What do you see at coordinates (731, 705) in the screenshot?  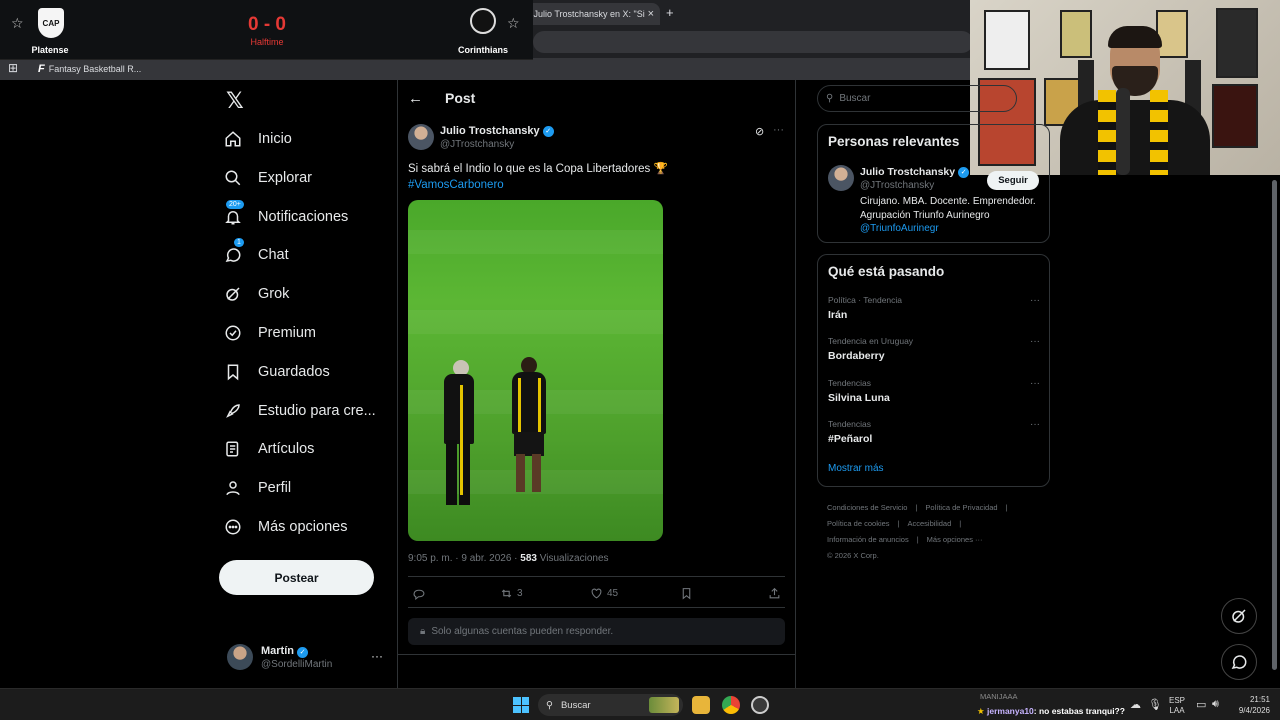 I see `chrome-icon` at bounding box center [731, 705].